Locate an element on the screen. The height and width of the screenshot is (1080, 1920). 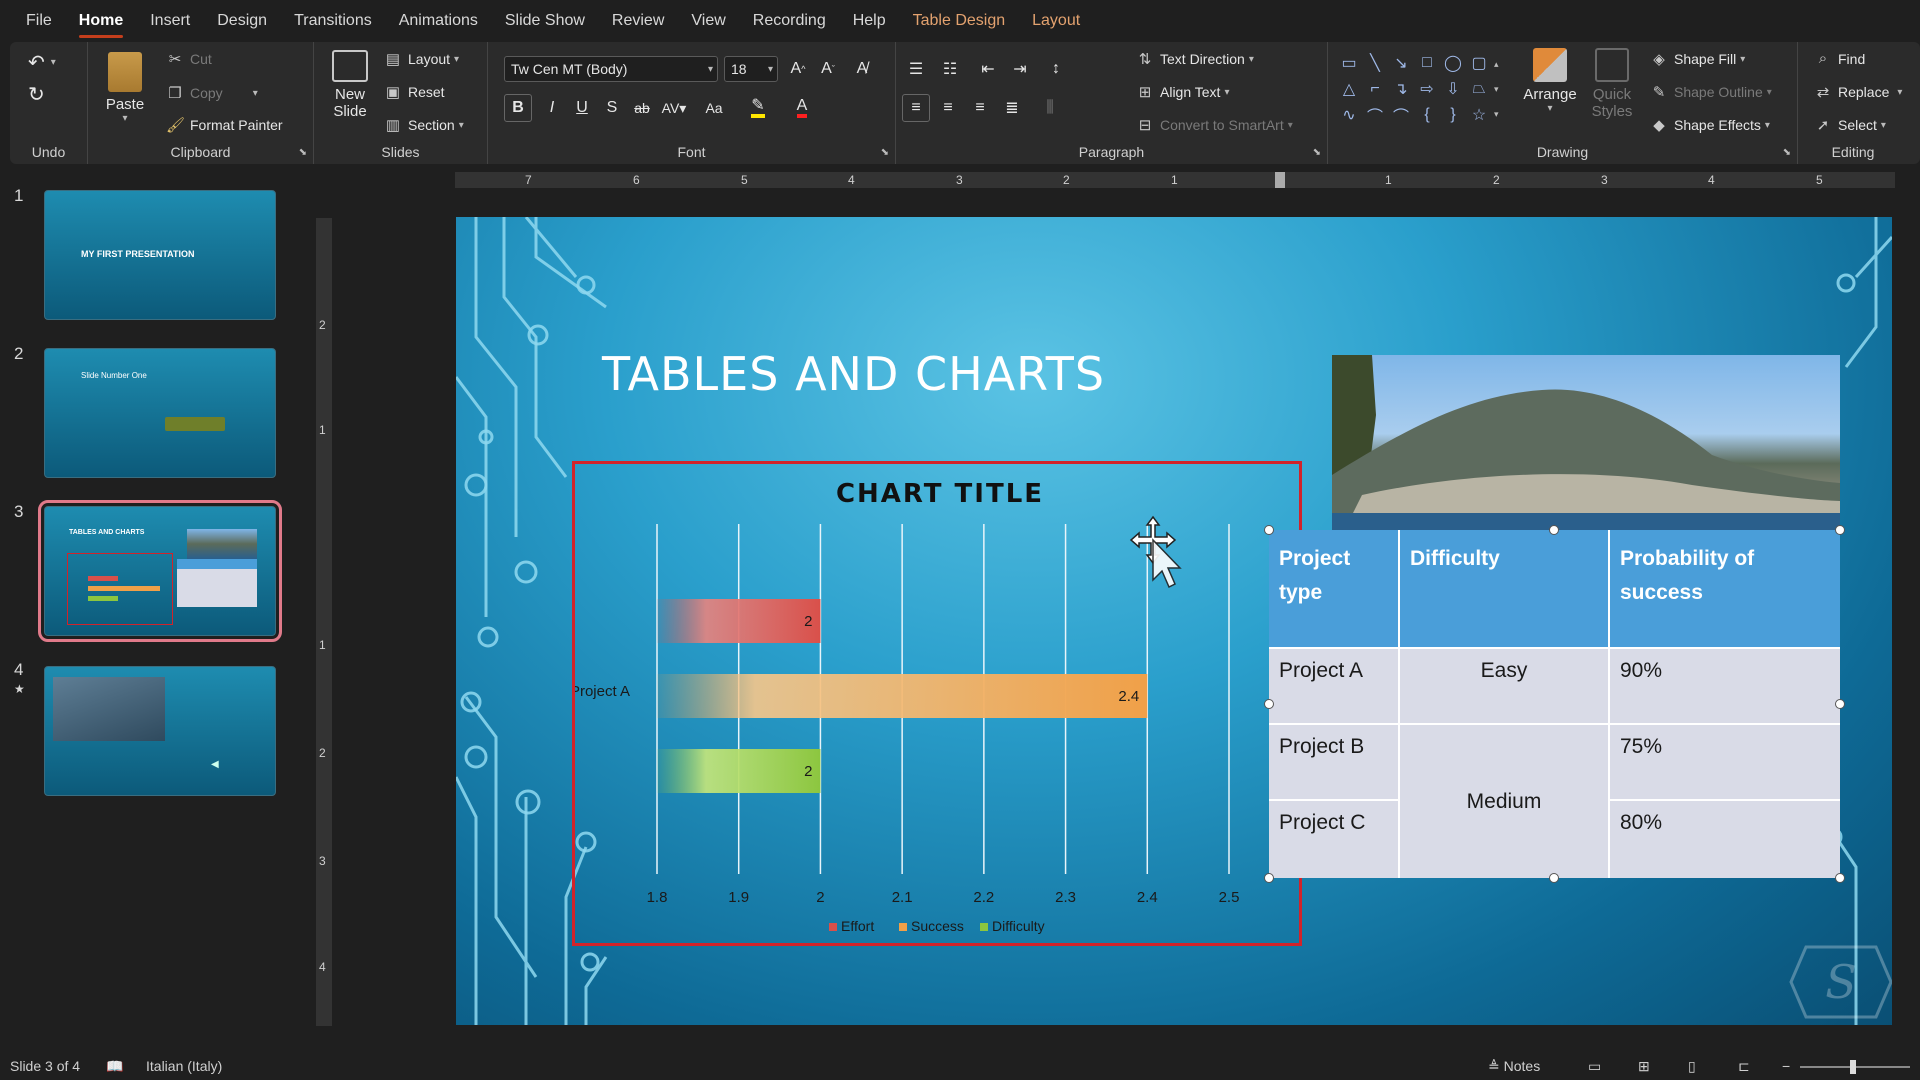
align-right-icon: ≡ is located at coordinates (980, 108).